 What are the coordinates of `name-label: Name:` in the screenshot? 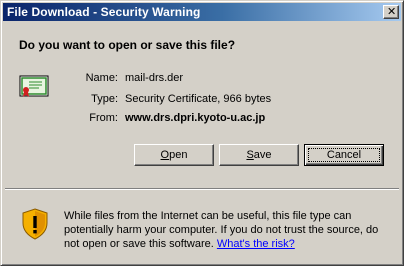 It's located at (101, 78).